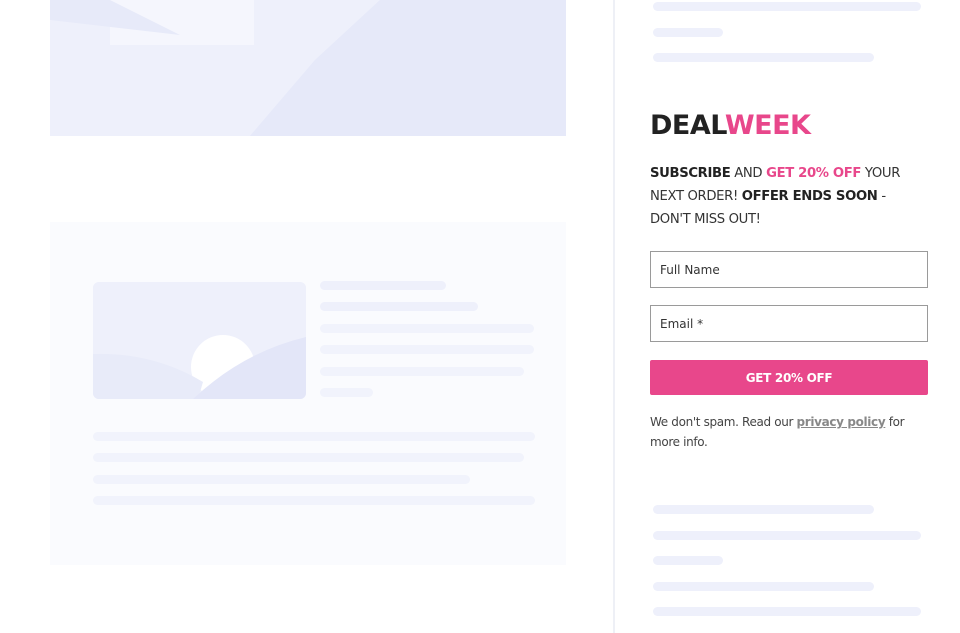 This screenshot has width=960, height=633. I want to click on full-name-input, so click(789, 269).